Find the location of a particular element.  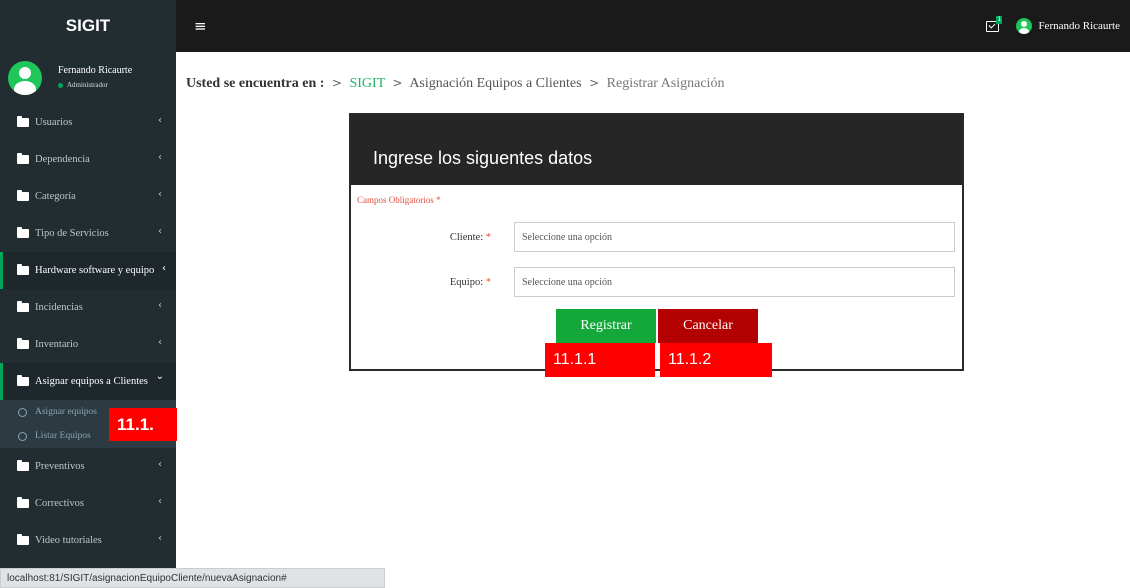

form-row-cliente: Cliente: * Seleccione una opción is located at coordinates (656, 237).